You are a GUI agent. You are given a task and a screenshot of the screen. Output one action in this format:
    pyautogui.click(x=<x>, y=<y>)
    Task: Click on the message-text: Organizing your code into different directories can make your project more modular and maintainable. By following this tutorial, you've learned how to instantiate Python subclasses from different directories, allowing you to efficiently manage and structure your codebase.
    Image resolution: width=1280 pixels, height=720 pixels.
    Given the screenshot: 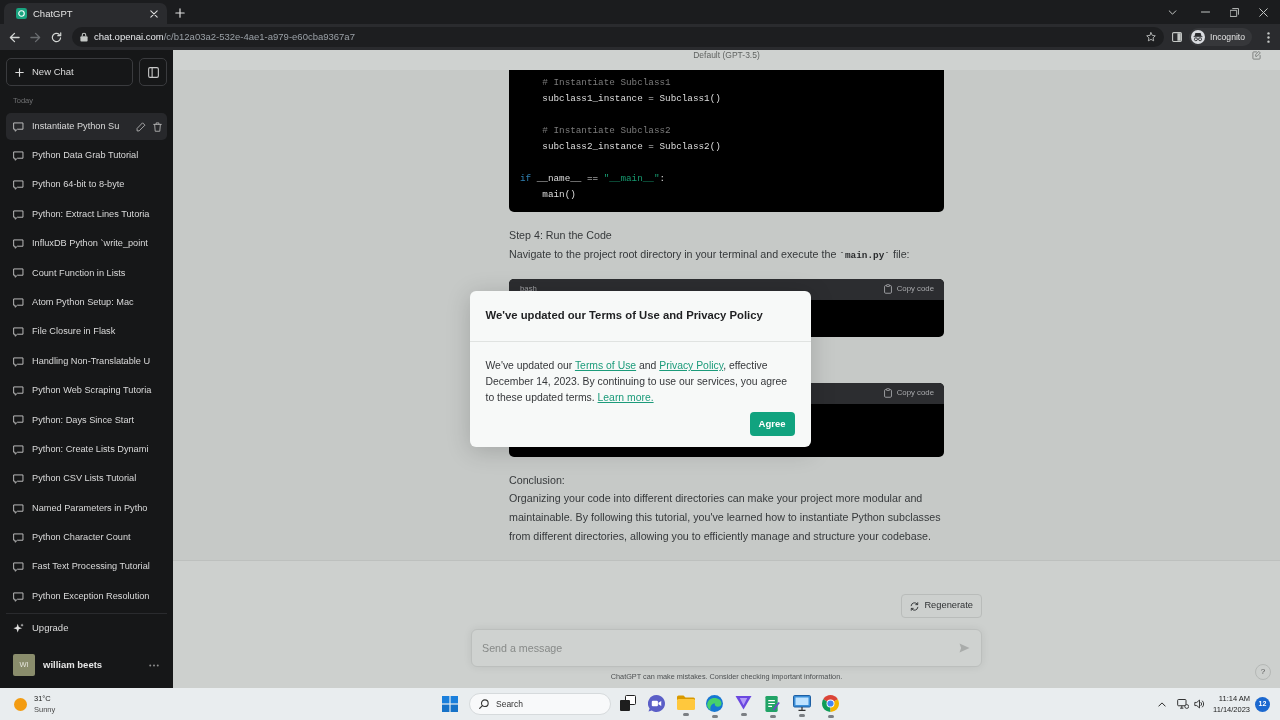 What is the action you would take?
    pyautogui.click(x=725, y=517)
    